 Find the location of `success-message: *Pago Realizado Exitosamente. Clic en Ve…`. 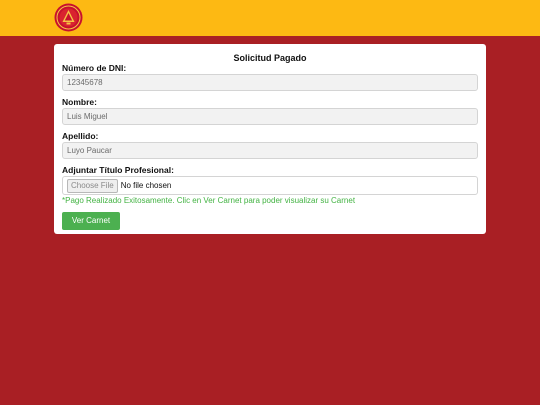

success-message: *Pago Realizado Exitosamente. Clic en Ve… is located at coordinates (209, 200).